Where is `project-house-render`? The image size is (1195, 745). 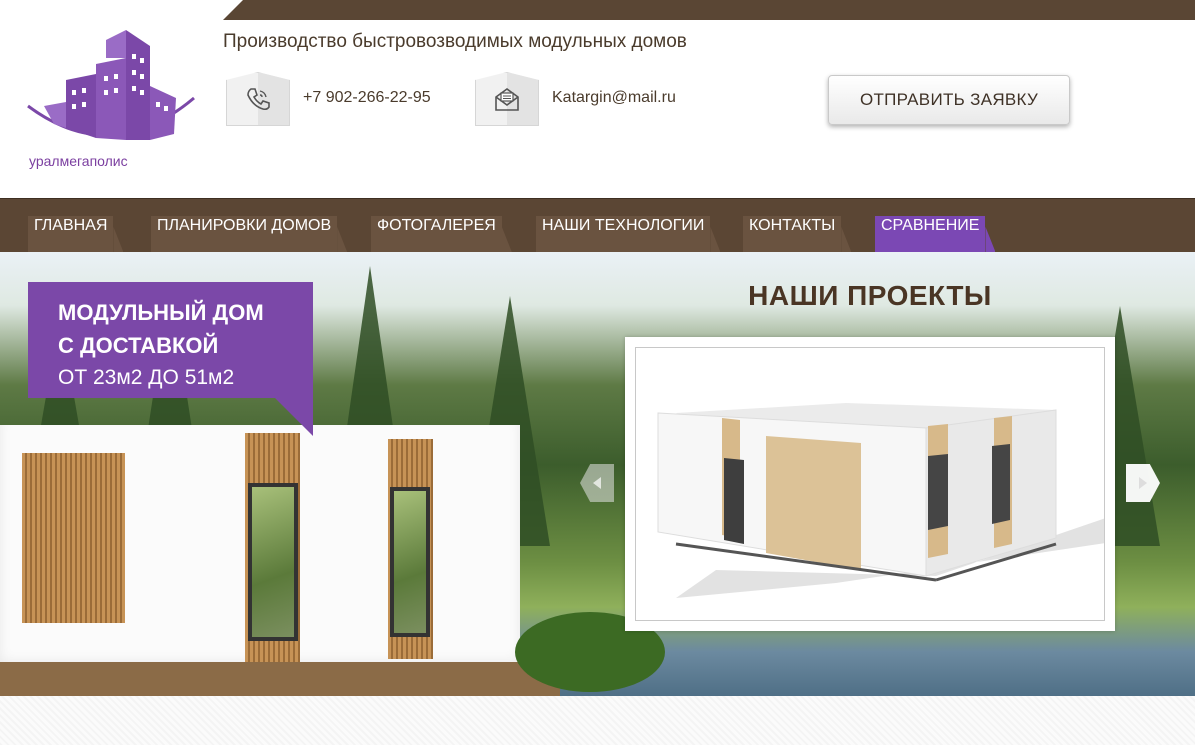 project-house-render is located at coordinates (880, 500).